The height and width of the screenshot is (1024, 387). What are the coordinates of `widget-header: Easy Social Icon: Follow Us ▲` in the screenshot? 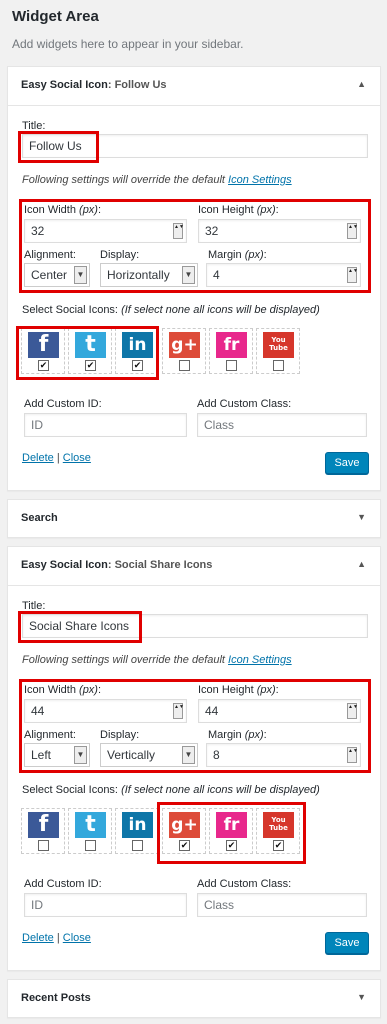 It's located at (194, 86).